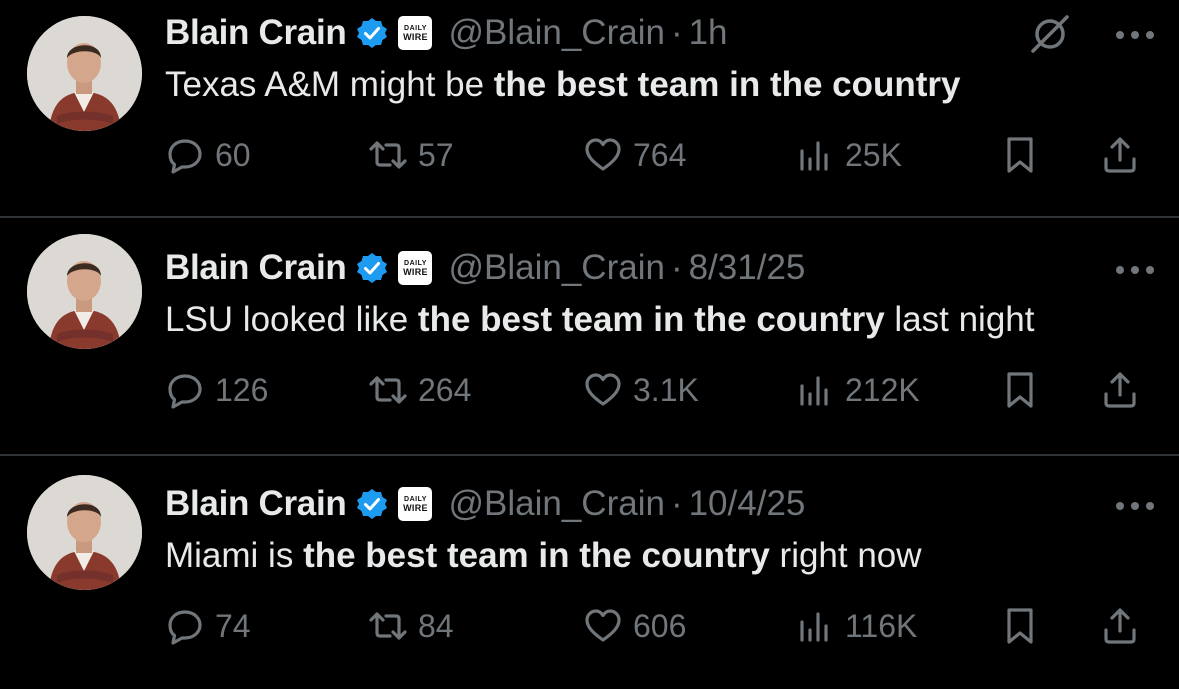  Describe the element at coordinates (881, 625) in the screenshot. I see `views-count: 116K` at that location.